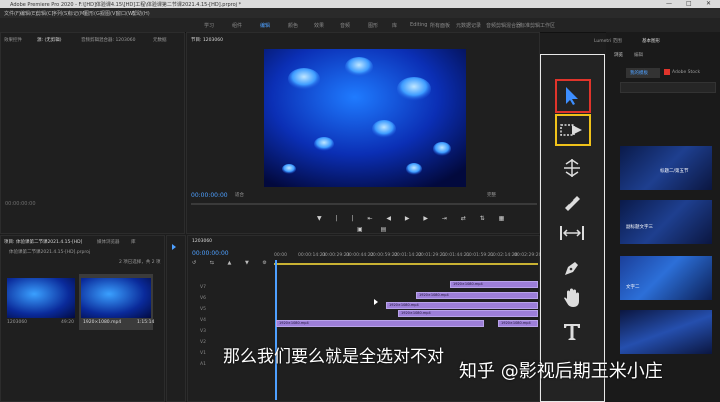  What do you see at coordinates (160, 40) in the screenshot?
I see `tab-metadata: 元数据` at bounding box center [160, 40].